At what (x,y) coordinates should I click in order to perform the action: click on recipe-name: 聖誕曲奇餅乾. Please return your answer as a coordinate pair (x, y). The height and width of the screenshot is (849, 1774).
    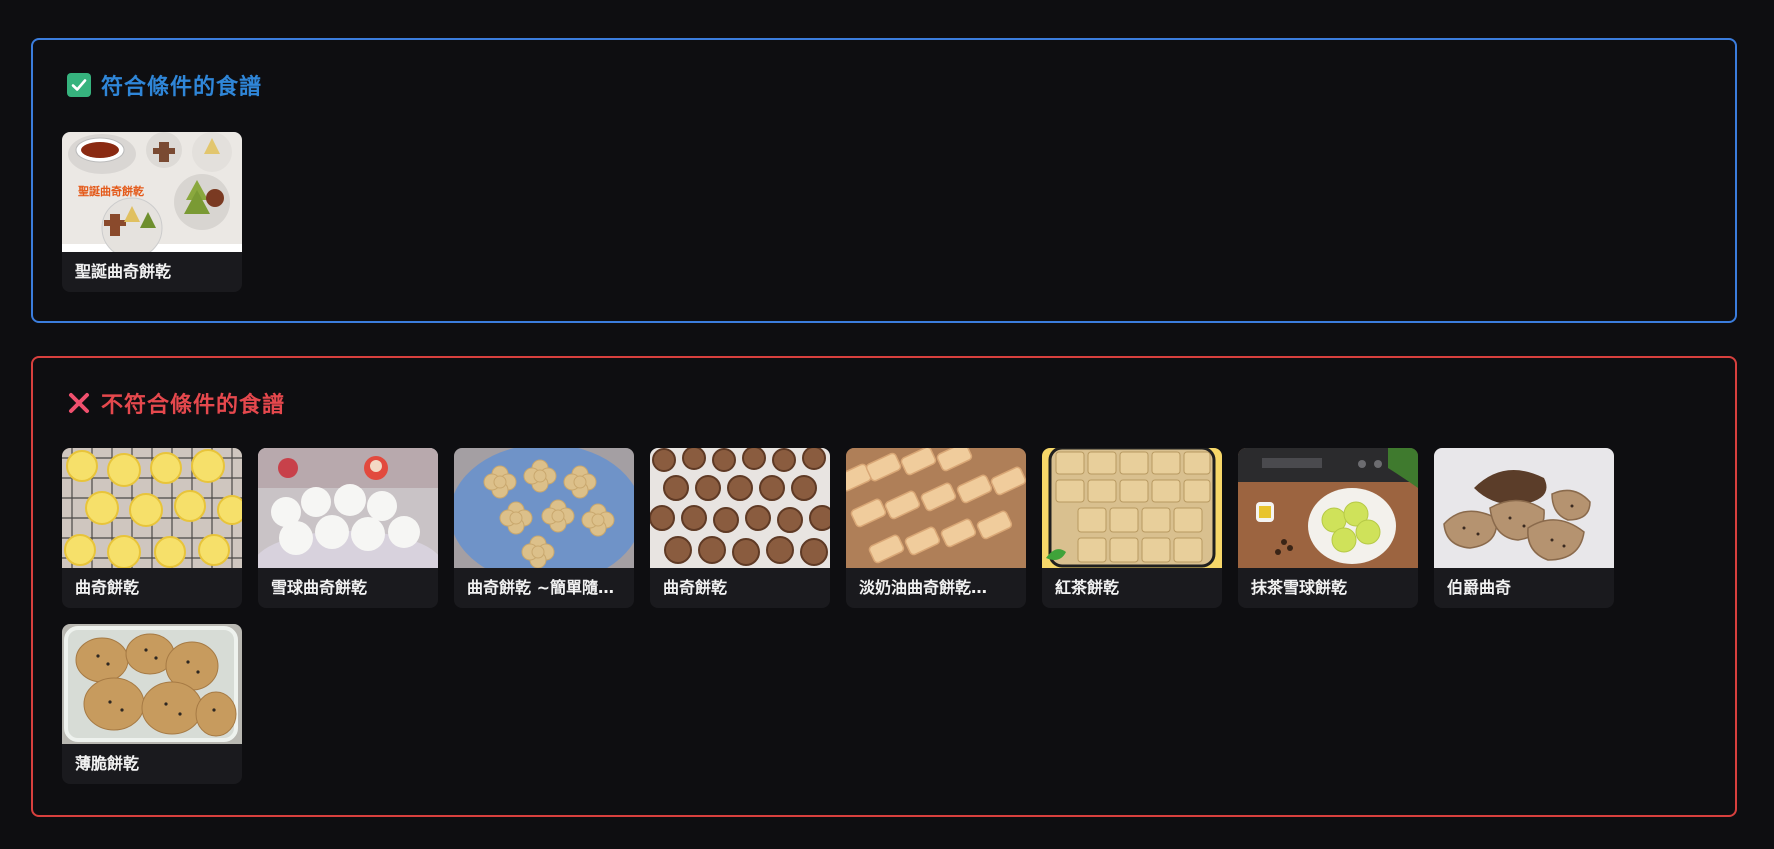
    Looking at the image, I should click on (123, 271).